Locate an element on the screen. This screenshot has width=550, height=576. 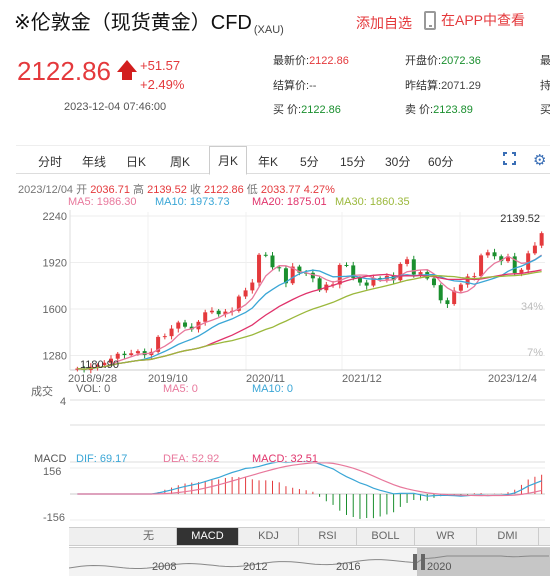
stat-item: 最新价:2122.86 is located at coordinates (311, 60).